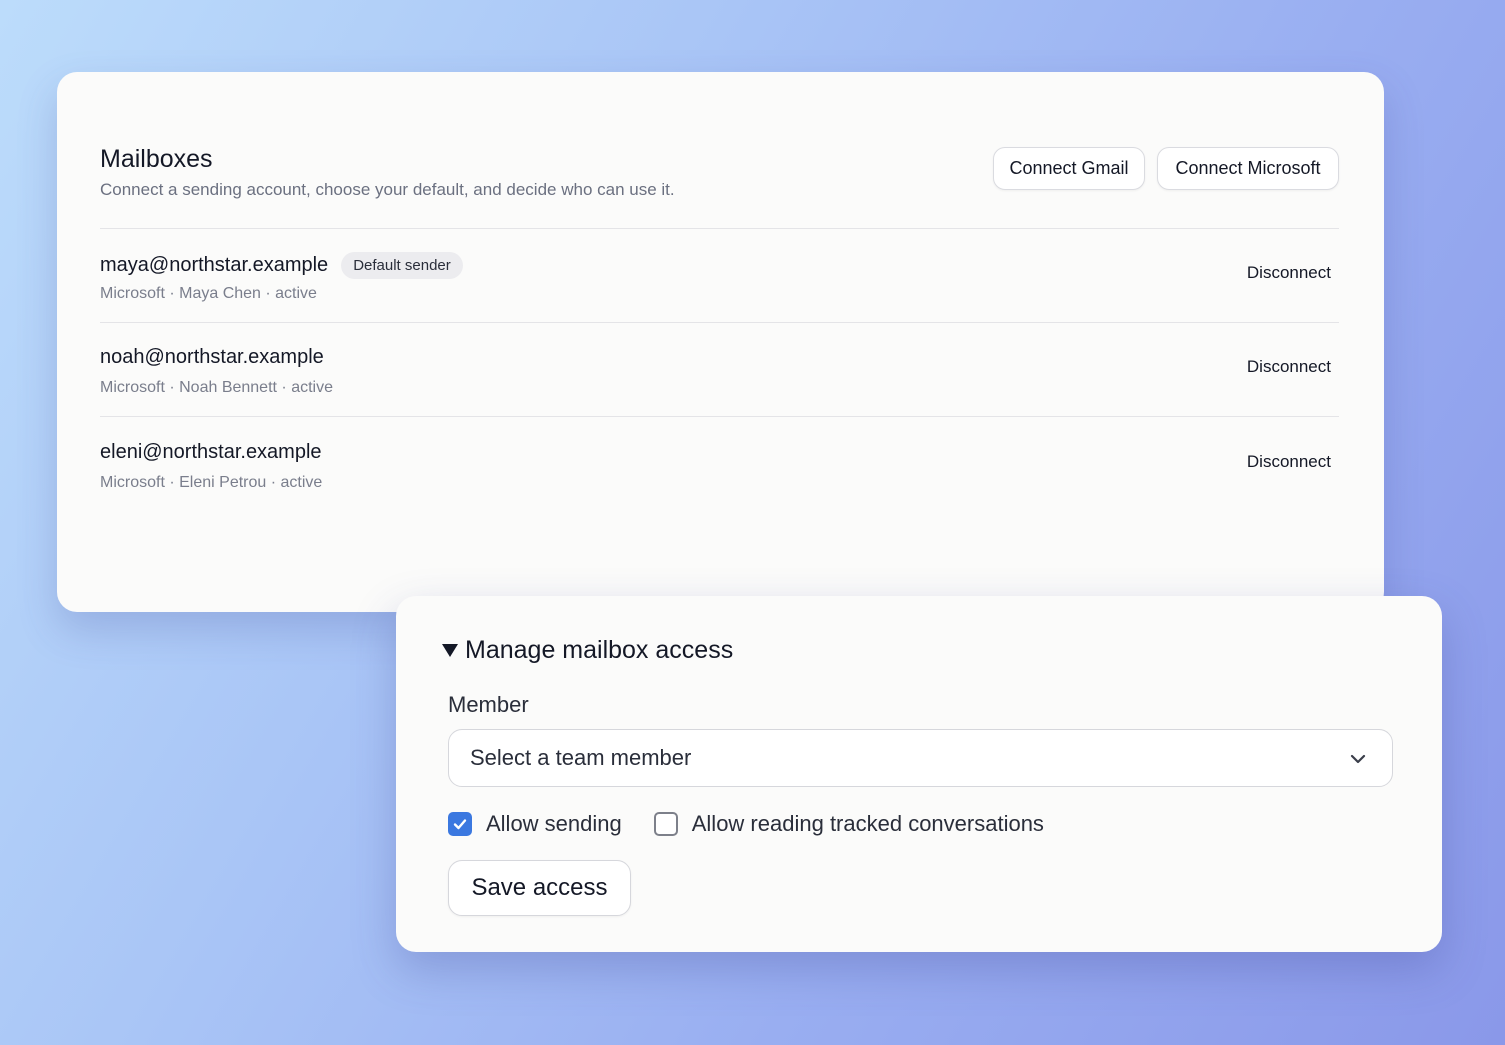 Image resolution: width=1505 pixels, height=1045 pixels. What do you see at coordinates (211, 482) in the screenshot?
I see `mailbox-meta: Microsoft · Eleni Petrou · active` at bounding box center [211, 482].